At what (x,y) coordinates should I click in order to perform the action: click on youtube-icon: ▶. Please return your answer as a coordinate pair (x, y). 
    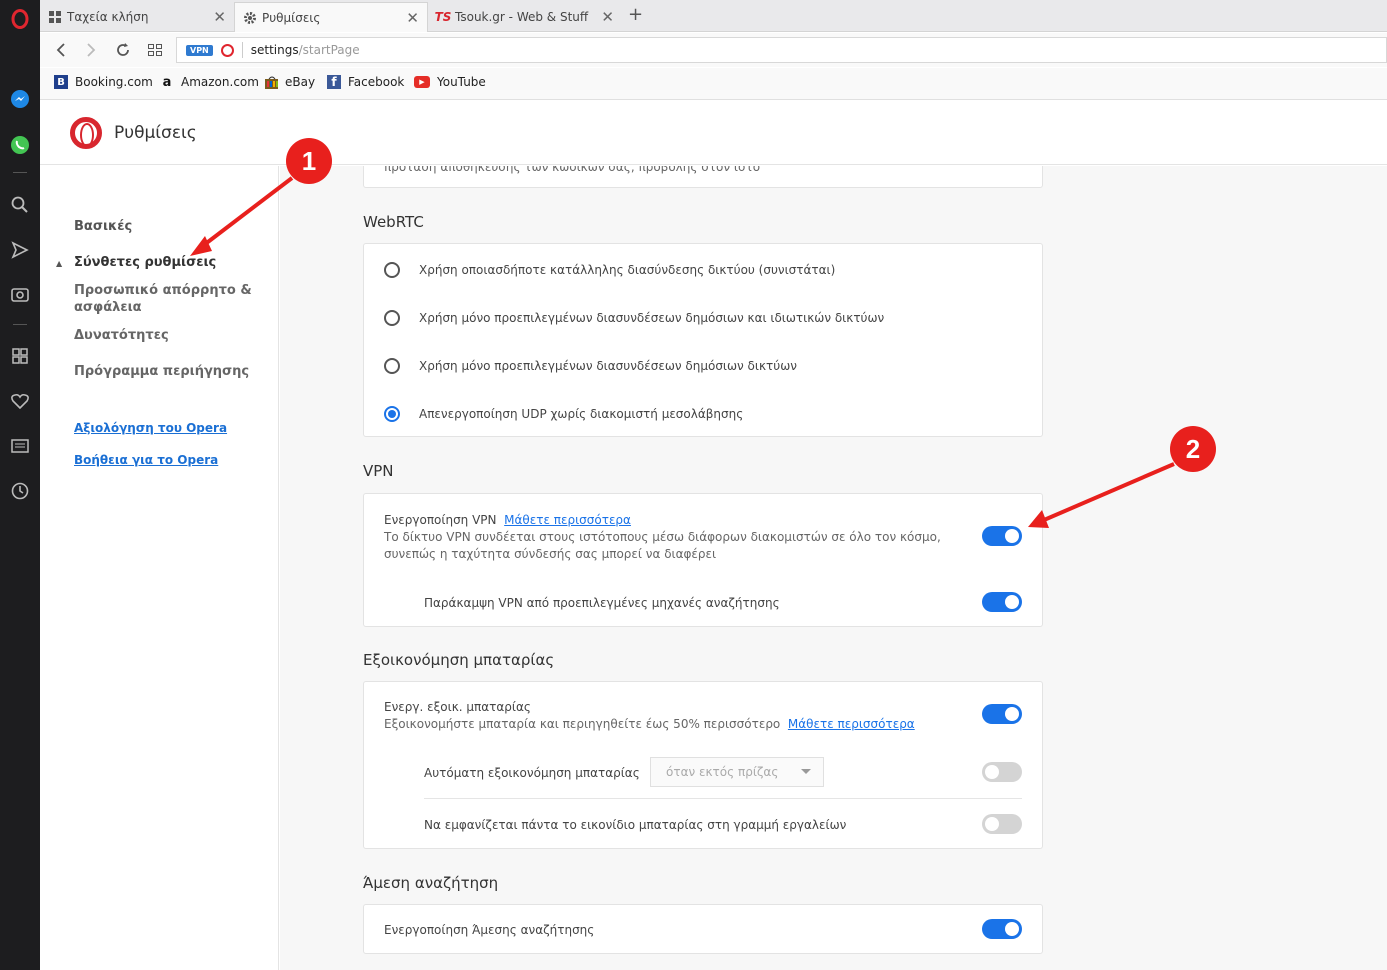
    Looking at the image, I should click on (422, 82).